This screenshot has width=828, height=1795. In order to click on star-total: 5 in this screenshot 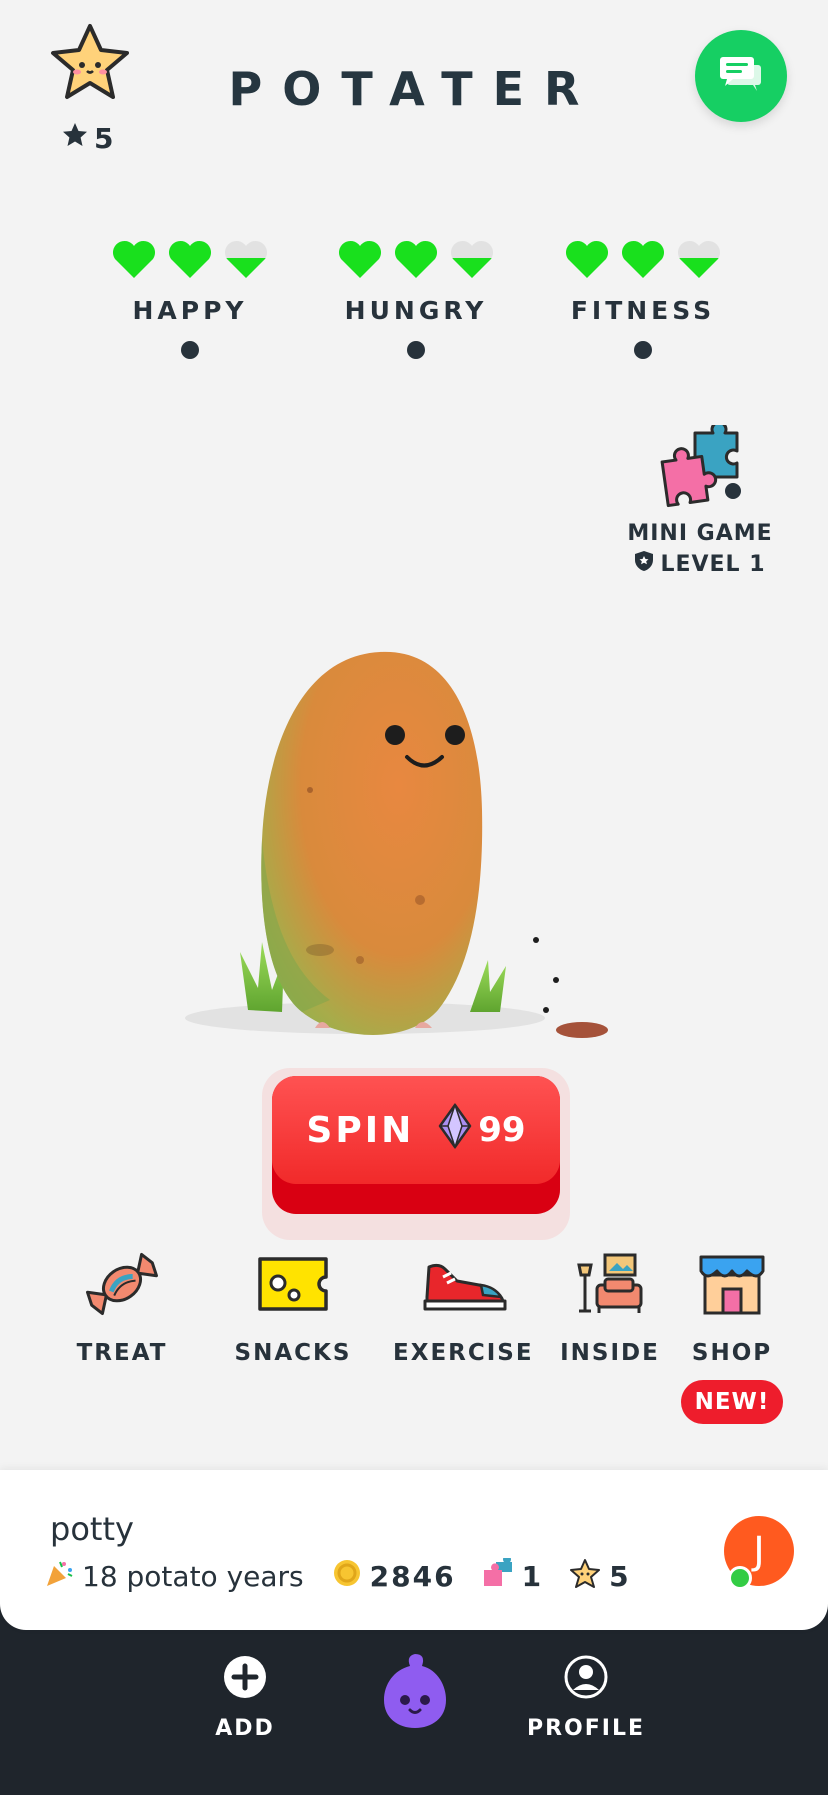, I will do `click(620, 1576)`.